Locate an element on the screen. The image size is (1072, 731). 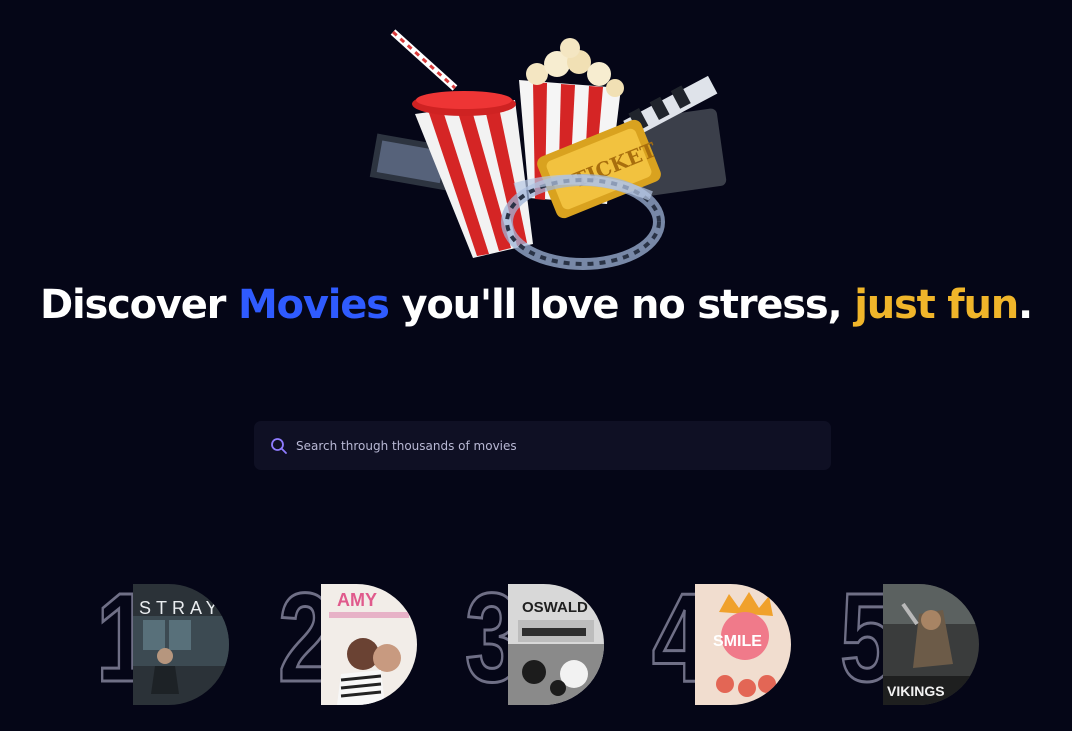
movie-poster: SMILE is located at coordinates (743, 644).